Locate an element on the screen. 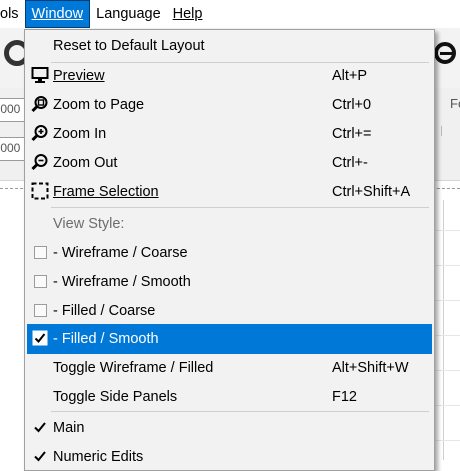 This screenshot has height=471, width=460. zoom-page-icon is located at coordinates (40, 104).